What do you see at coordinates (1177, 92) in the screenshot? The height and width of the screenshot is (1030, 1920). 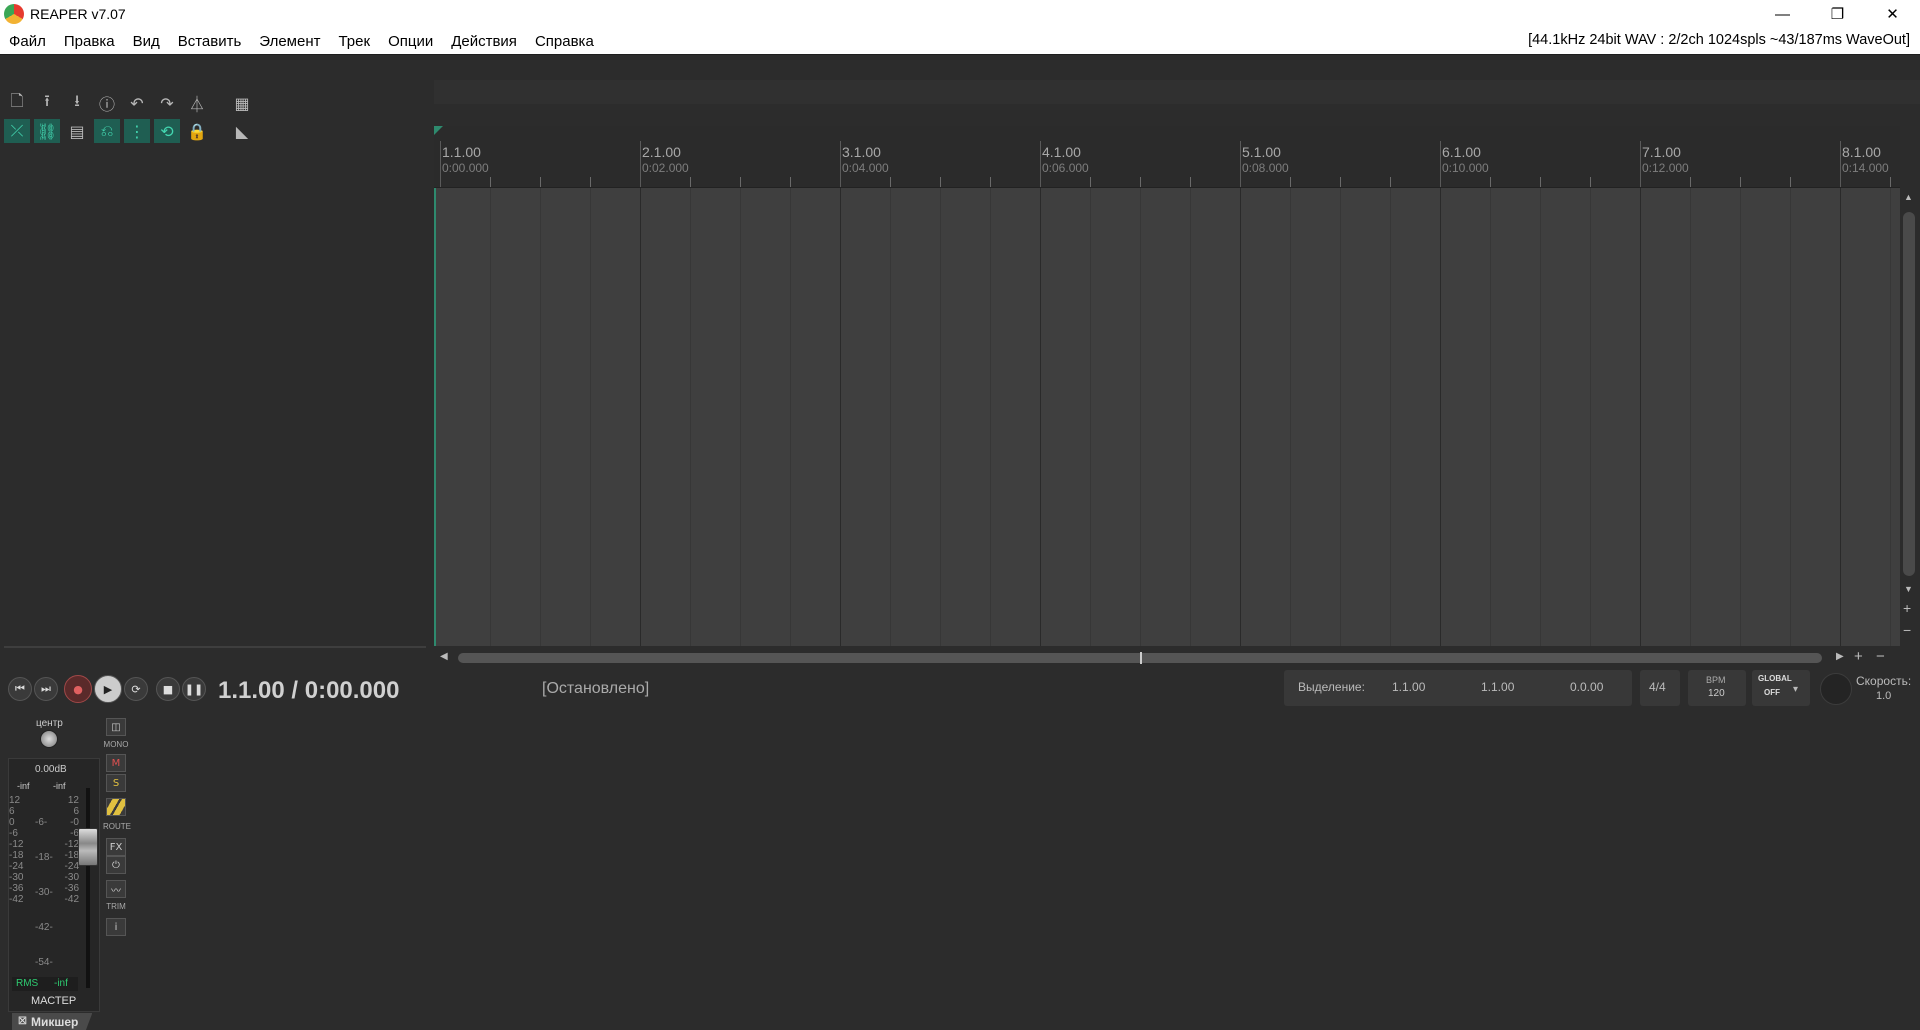 I see `region-lane` at bounding box center [1177, 92].